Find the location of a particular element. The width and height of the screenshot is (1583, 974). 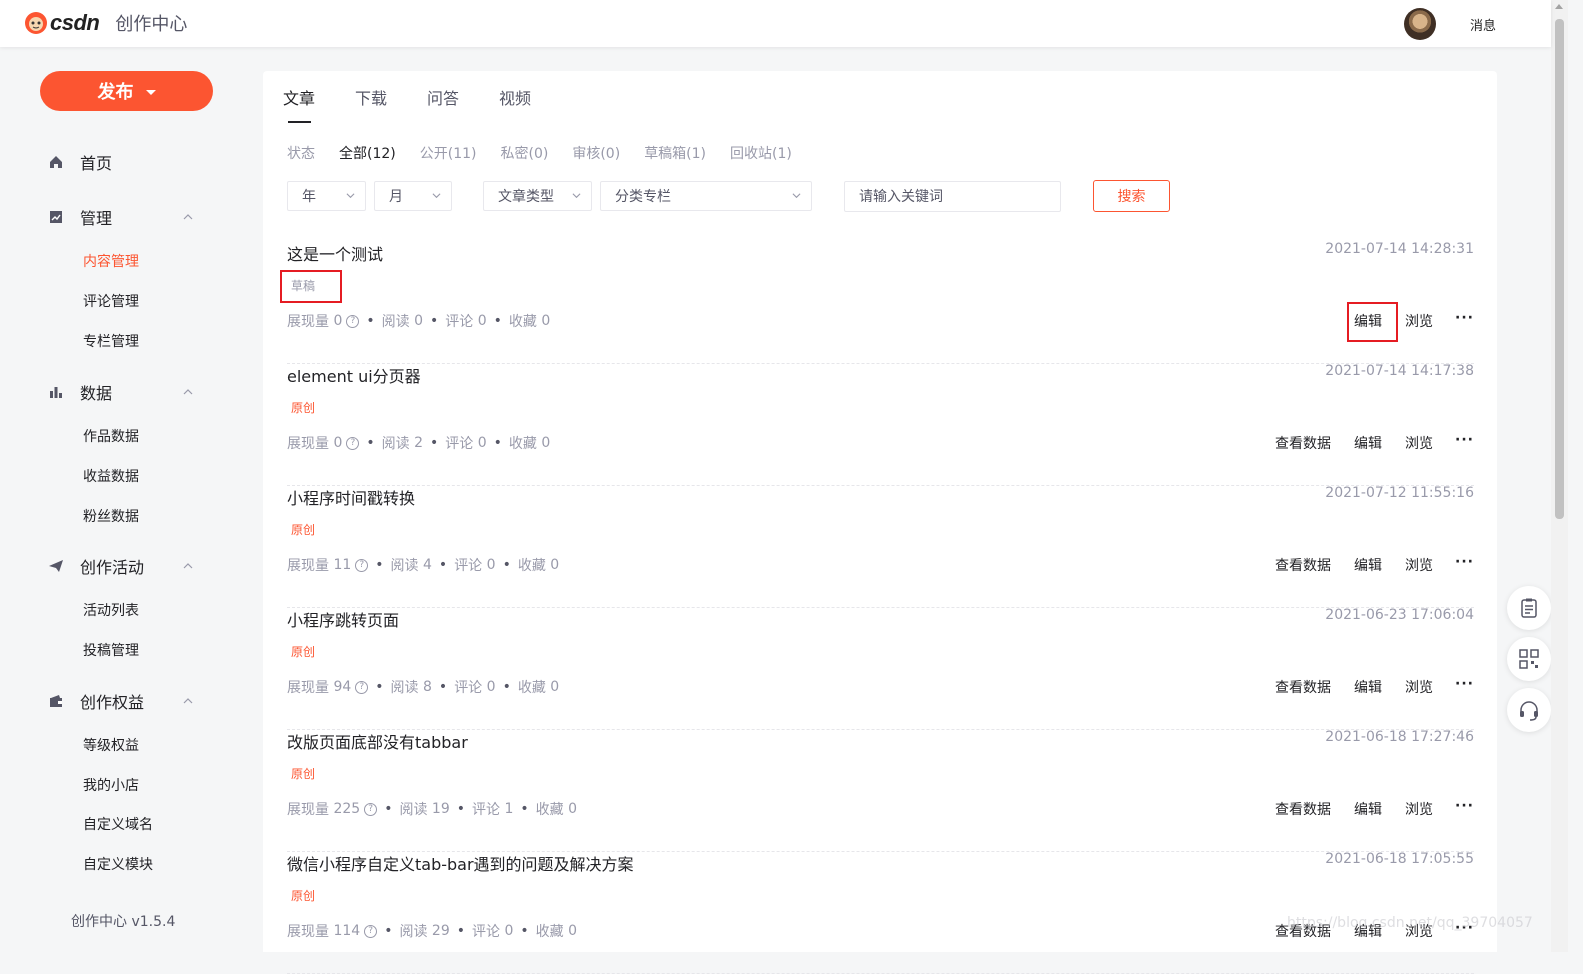

logo-text: CSDN is located at coordinates (75, 22).